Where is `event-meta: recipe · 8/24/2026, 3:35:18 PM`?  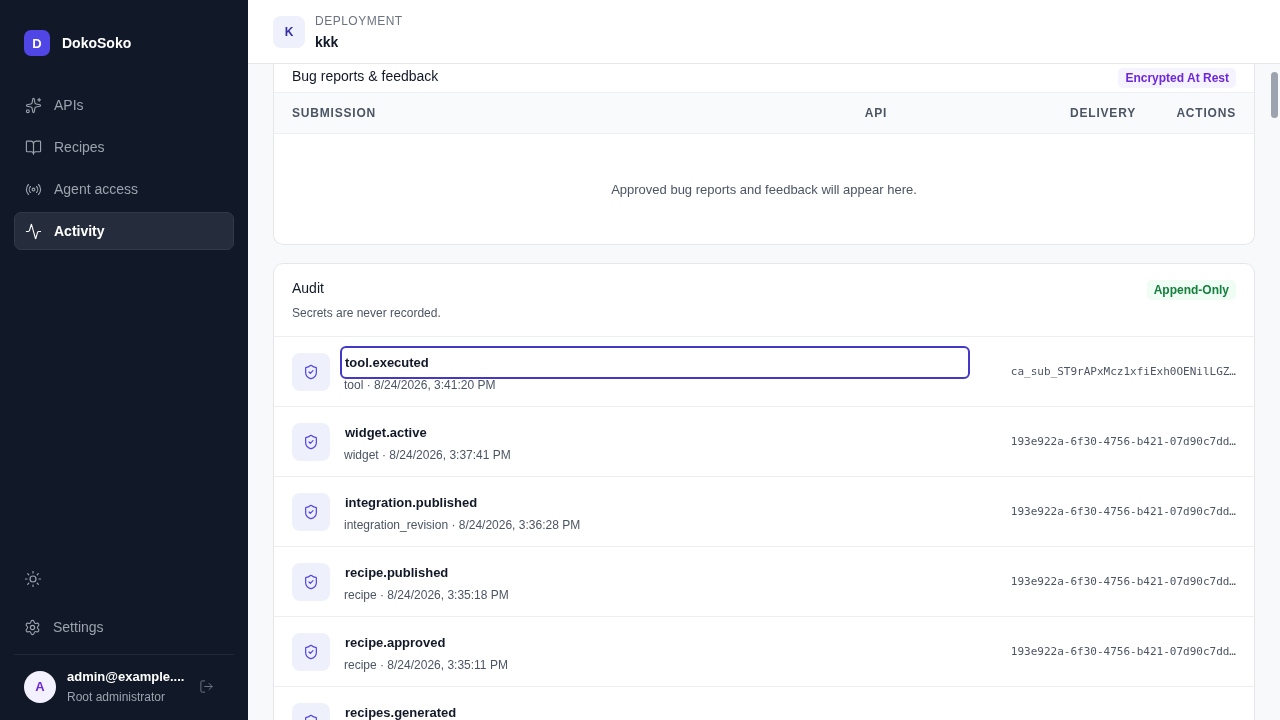
event-meta: recipe · 8/24/2026, 3:35:18 PM is located at coordinates (427, 595).